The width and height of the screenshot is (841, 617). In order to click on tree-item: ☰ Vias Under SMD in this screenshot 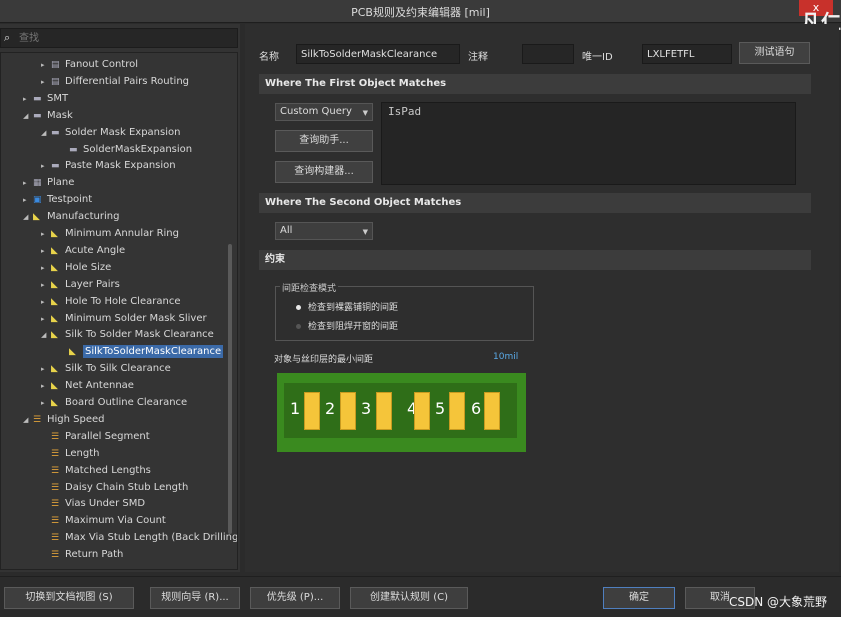, I will do `click(93, 504)`.